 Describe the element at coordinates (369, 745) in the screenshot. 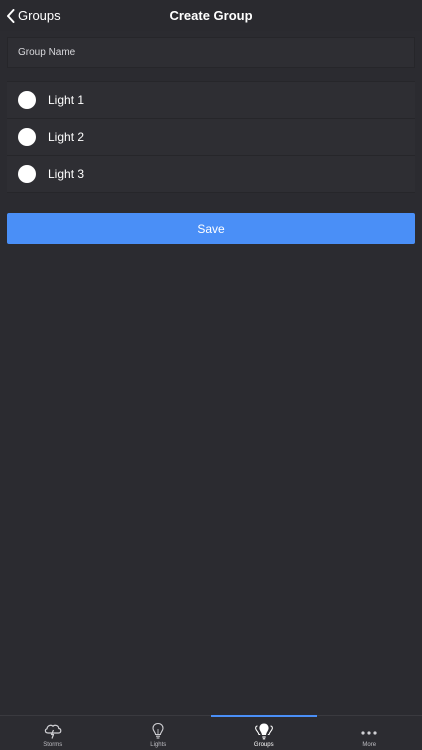

I see `tab-label: More` at that location.